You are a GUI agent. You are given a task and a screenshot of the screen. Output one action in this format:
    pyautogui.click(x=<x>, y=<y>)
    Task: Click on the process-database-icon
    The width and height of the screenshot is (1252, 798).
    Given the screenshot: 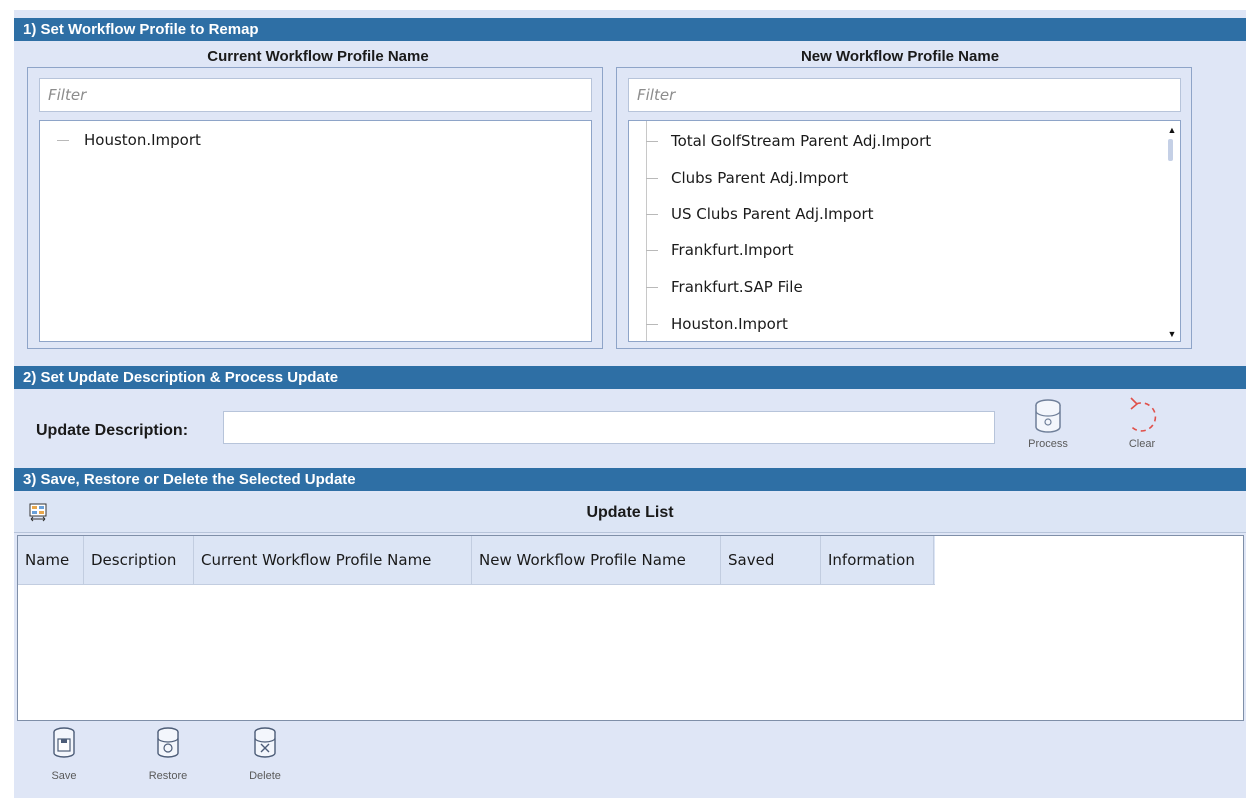 What is the action you would take?
    pyautogui.click(x=1048, y=416)
    